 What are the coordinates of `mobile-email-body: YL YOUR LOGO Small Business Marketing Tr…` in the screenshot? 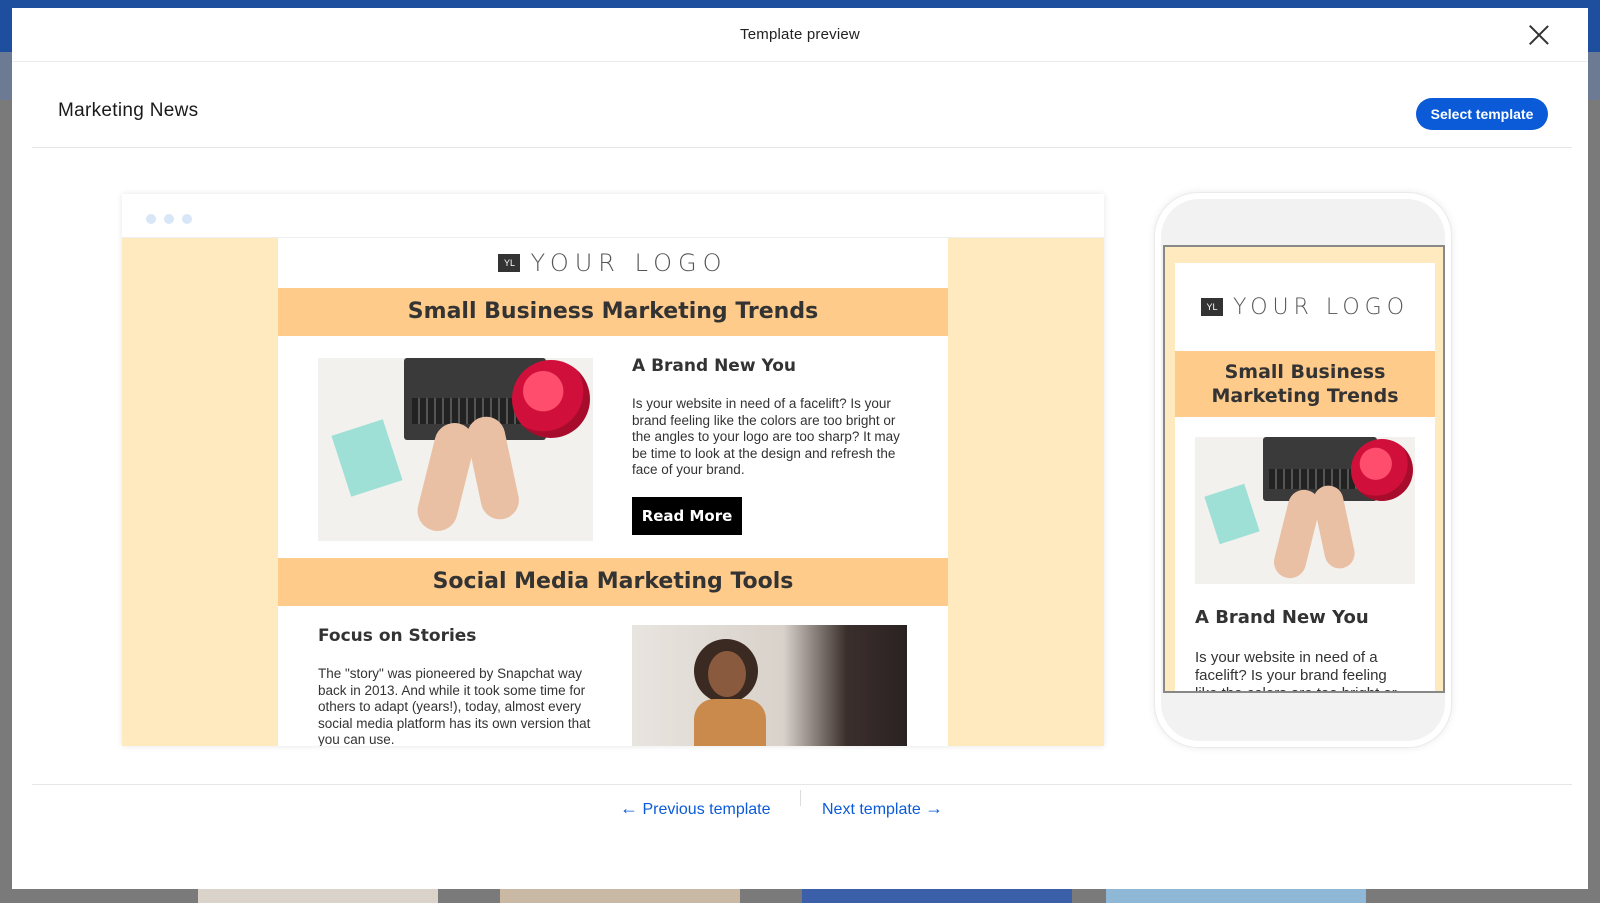 It's located at (1305, 477).